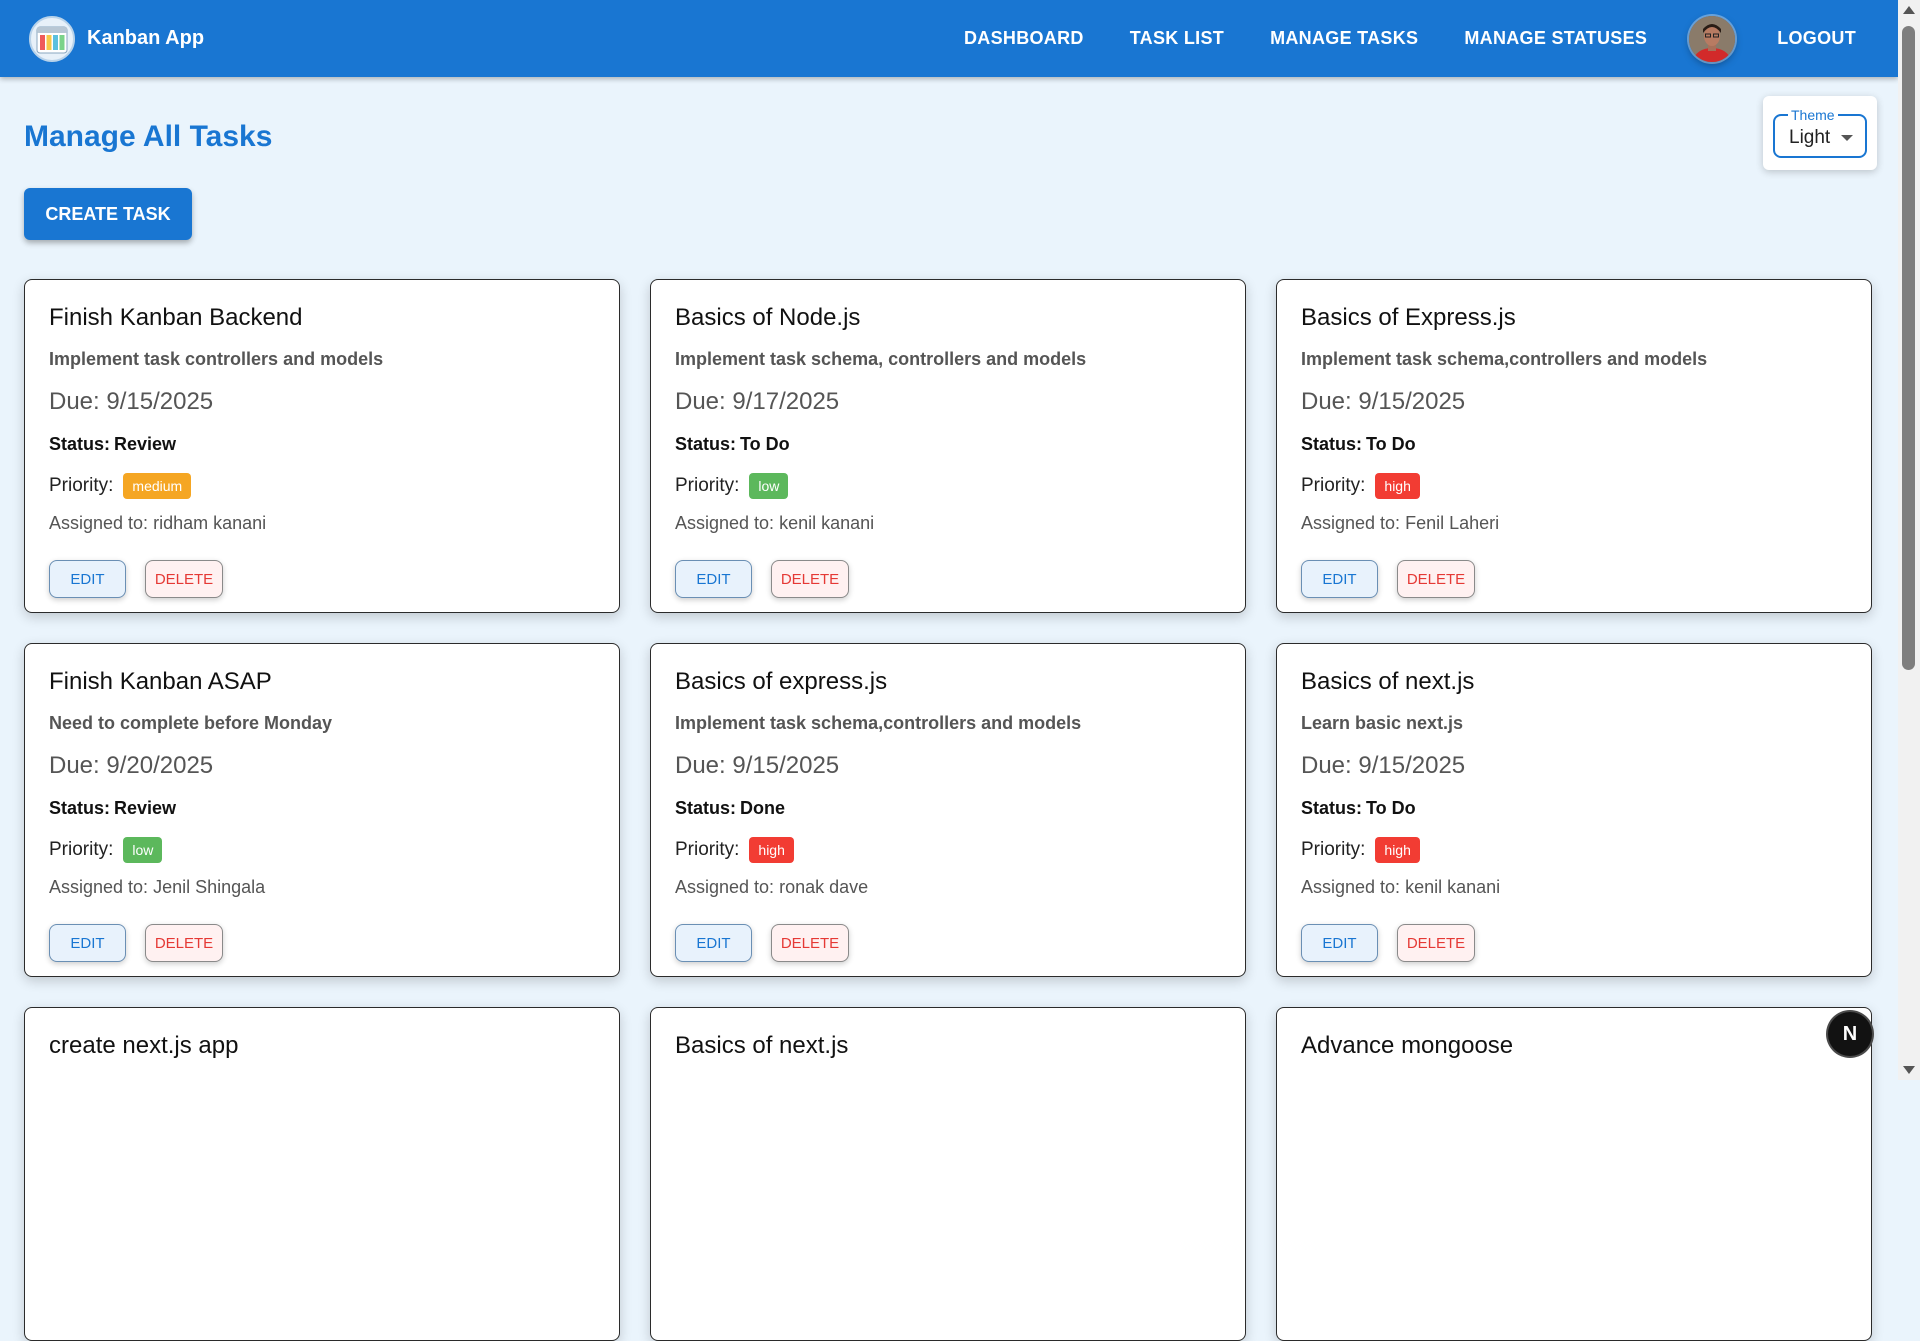  Describe the element at coordinates (108, 214) in the screenshot. I see `create-task-button: CREATE TASK` at that location.